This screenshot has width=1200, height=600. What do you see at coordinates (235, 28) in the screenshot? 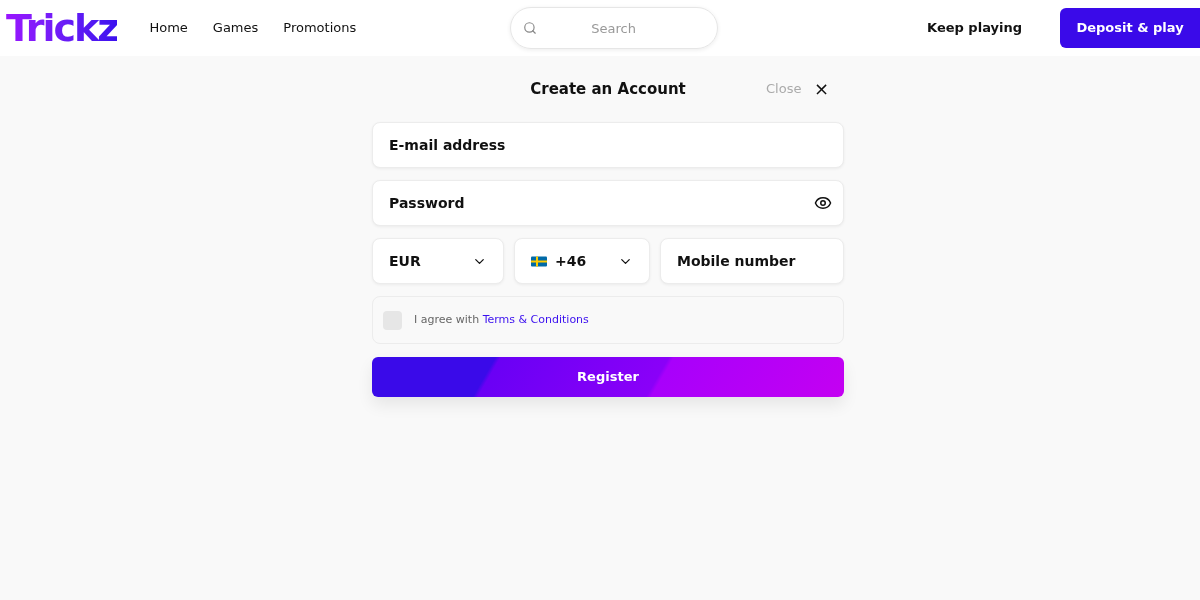
I see `nav-link: Games` at bounding box center [235, 28].